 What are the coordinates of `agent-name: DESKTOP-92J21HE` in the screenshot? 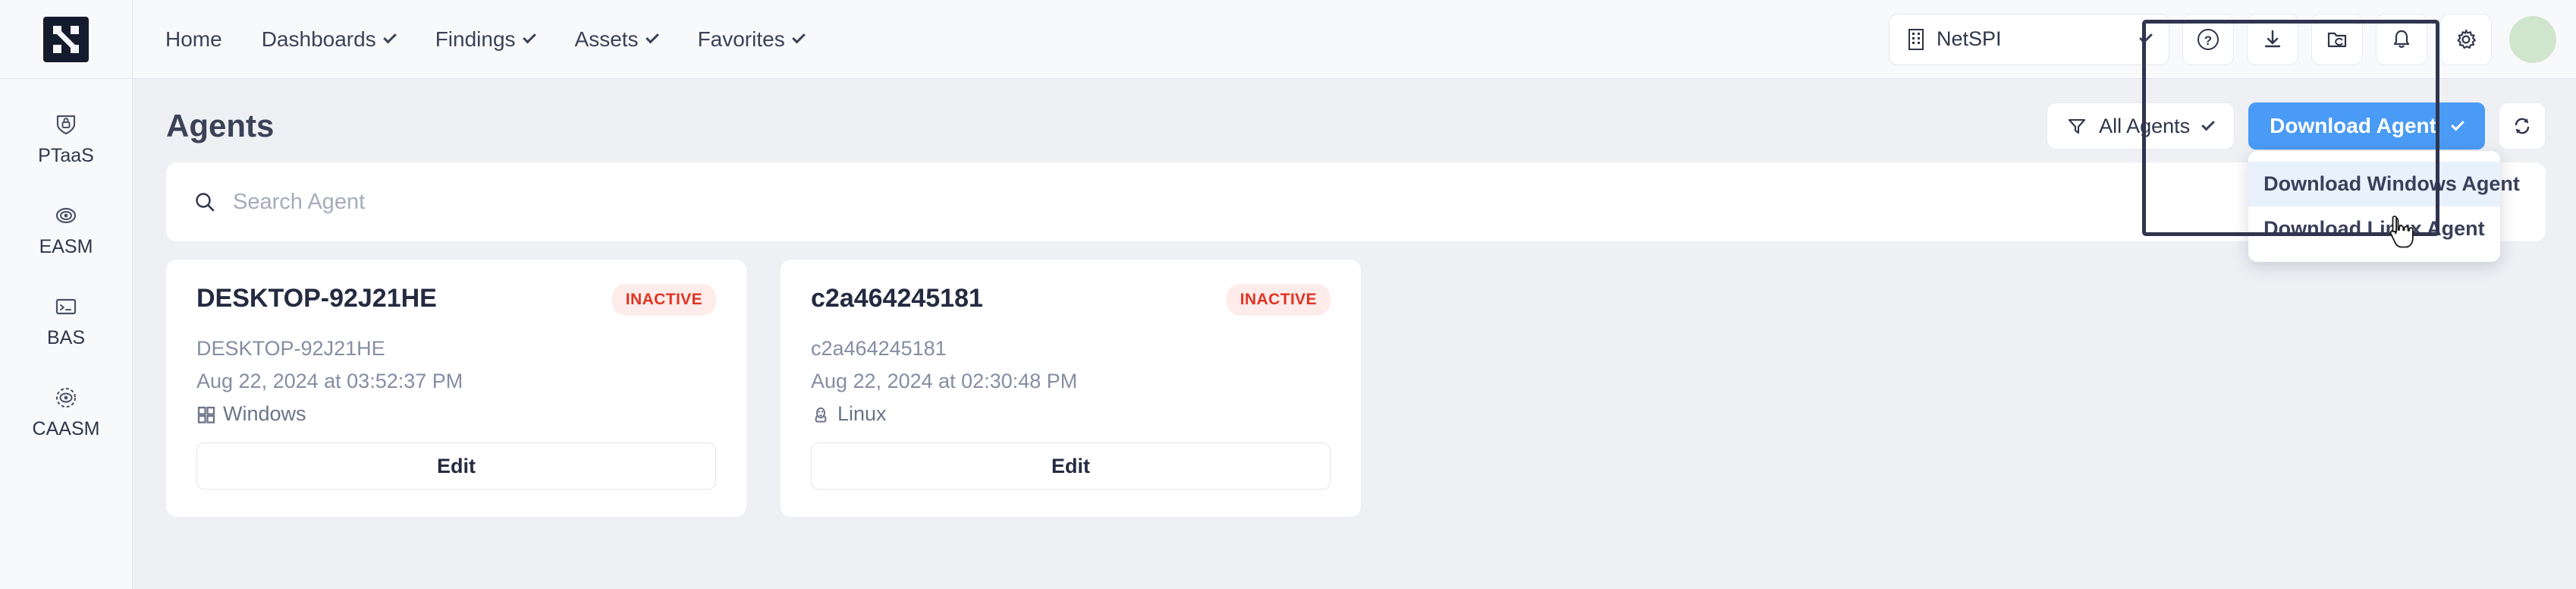 It's located at (316, 298).